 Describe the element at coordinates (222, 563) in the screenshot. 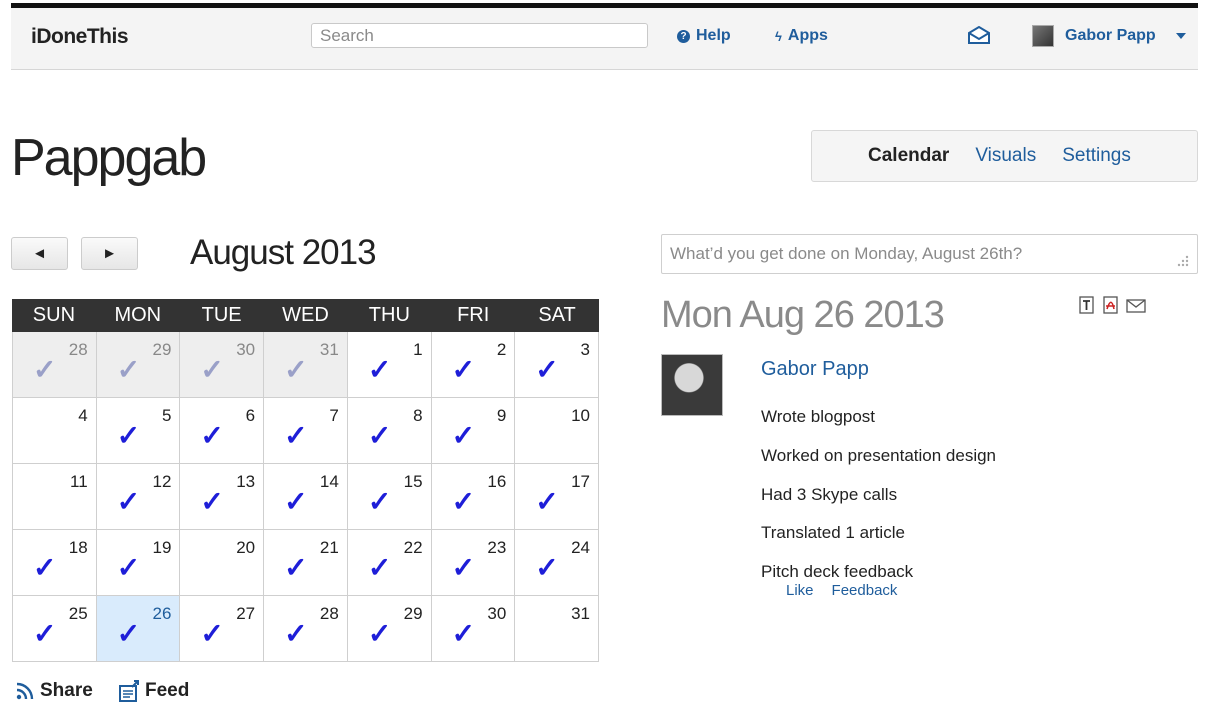

I see `calendar-day: 20` at that location.